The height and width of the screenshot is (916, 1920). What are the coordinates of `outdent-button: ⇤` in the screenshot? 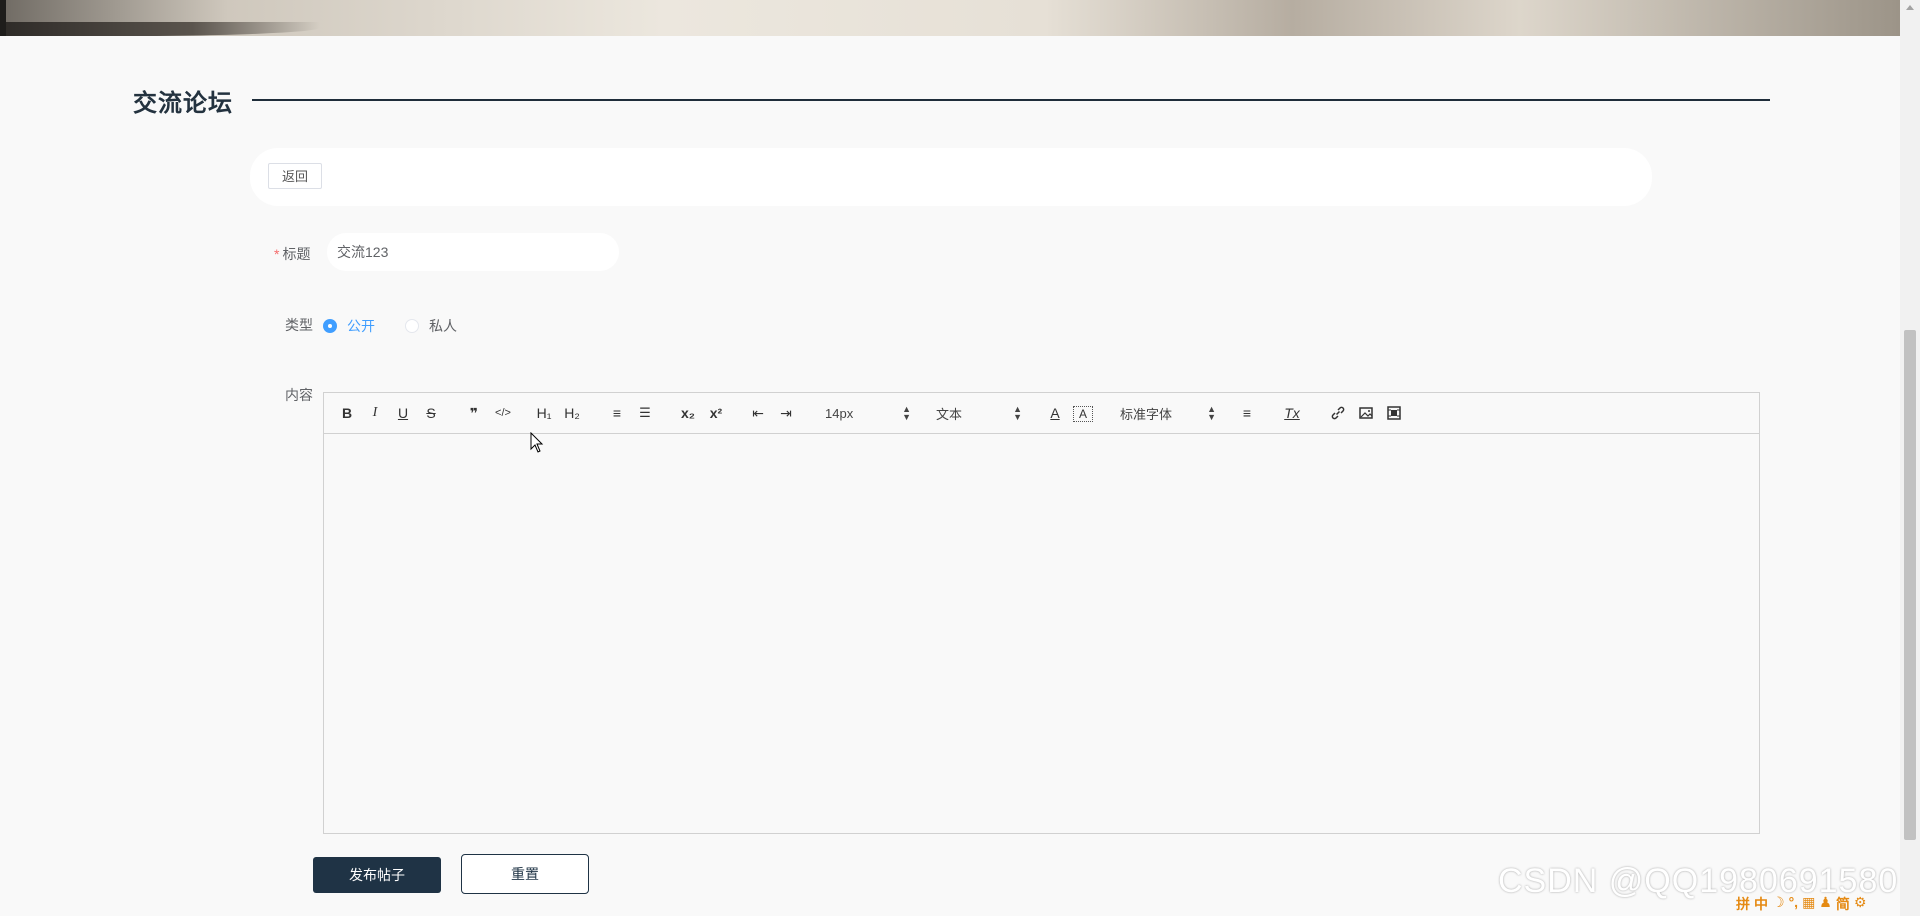 It's located at (758, 413).